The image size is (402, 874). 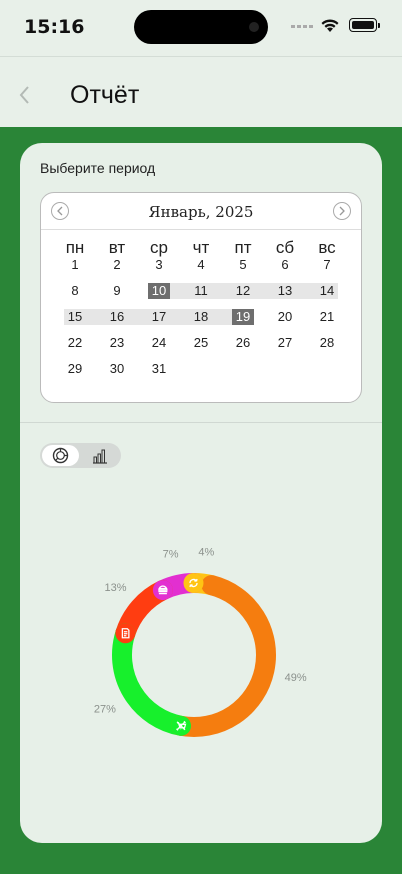 I want to click on dynamic-island, so click(x=201, y=27).